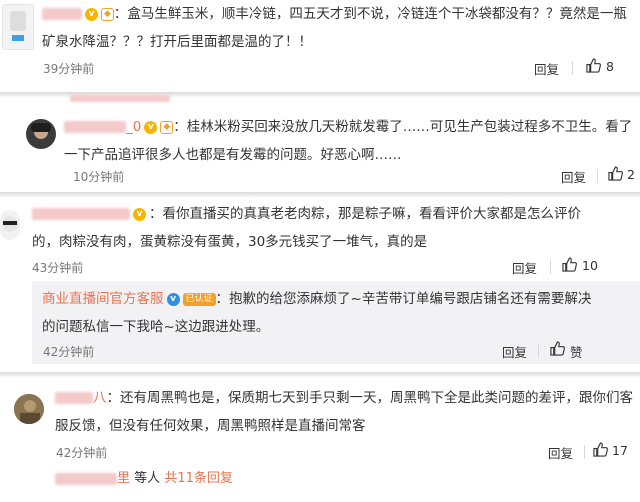 Image resolution: width=640 pixels, height=502 pixels. What do you see at coordinates (147, 478) in the screenshot?
I see `others-label: 等人` at bounding box center [147, 478].